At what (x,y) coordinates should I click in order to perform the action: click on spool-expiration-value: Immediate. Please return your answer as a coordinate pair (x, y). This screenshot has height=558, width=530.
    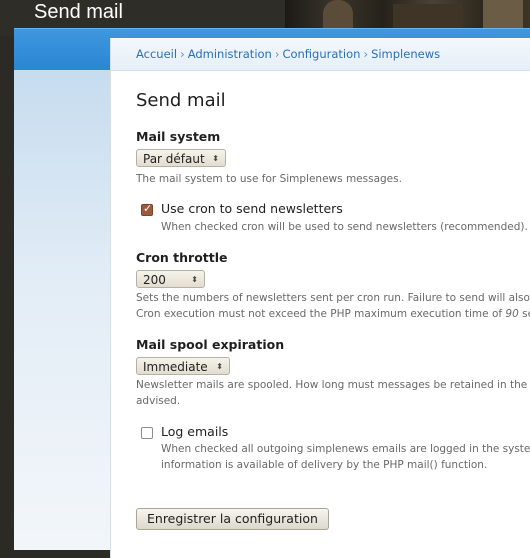
    Looking at the image, I should click on (175, 367).